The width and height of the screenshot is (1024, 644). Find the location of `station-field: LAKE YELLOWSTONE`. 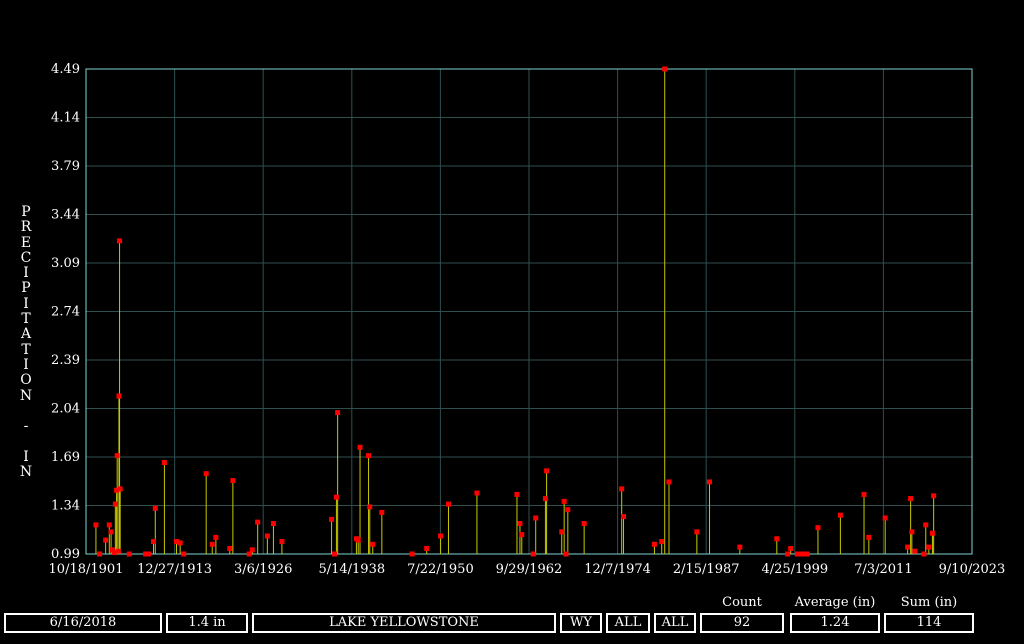

station-field: LAKE YELLOWSTONE is located at coordinates (404, 623).